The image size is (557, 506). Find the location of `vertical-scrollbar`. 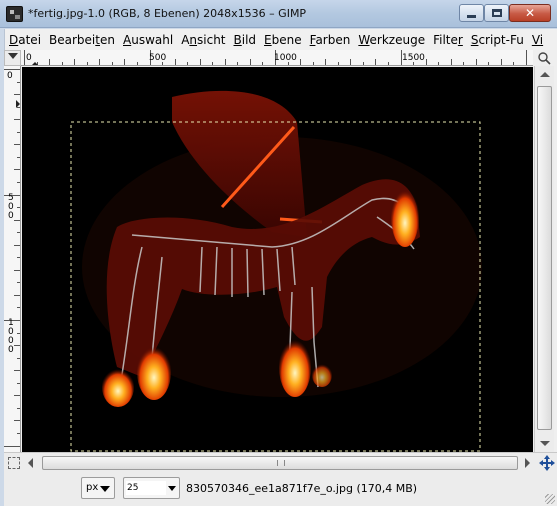

vertical-scrollbar is located at coordinates (544, 259).